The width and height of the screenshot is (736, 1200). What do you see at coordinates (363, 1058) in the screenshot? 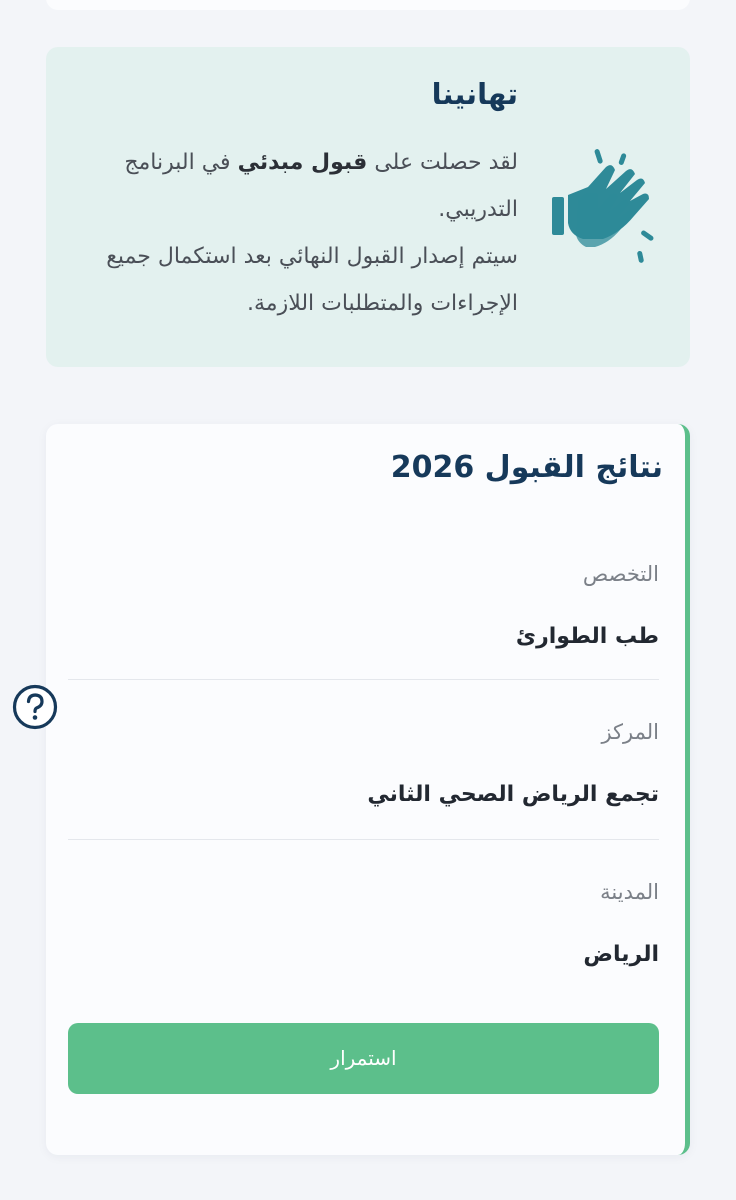
I see `continue-button: استمرار` at bounding box center [363, 1058].